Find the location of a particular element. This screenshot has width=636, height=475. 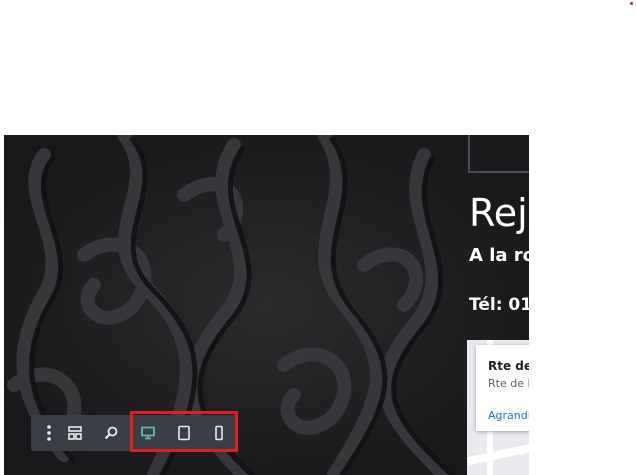

layout-button is located at coordinates (75, 433).